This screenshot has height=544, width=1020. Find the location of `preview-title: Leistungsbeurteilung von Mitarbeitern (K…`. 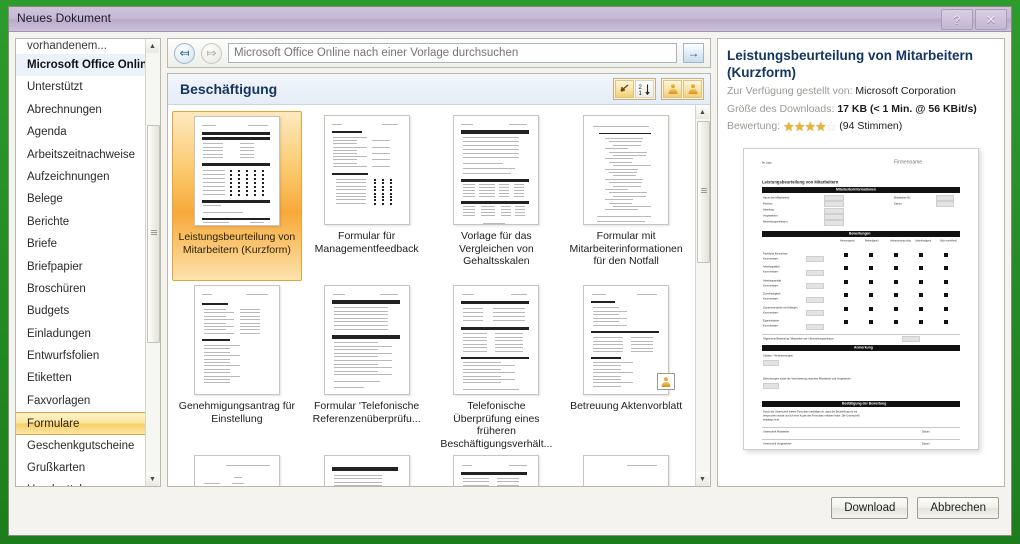

preview-title: Leistungsbeurteilung von Mitarbeitern (K… is located at coordinates (850, 64).